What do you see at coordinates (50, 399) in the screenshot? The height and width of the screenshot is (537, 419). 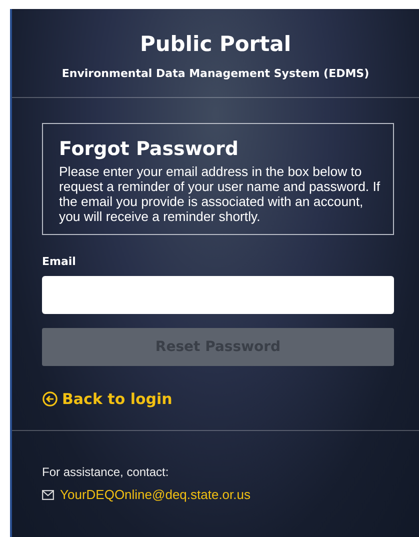 I see `back-arrow-circle-icon` at bounding box center [50, 399].